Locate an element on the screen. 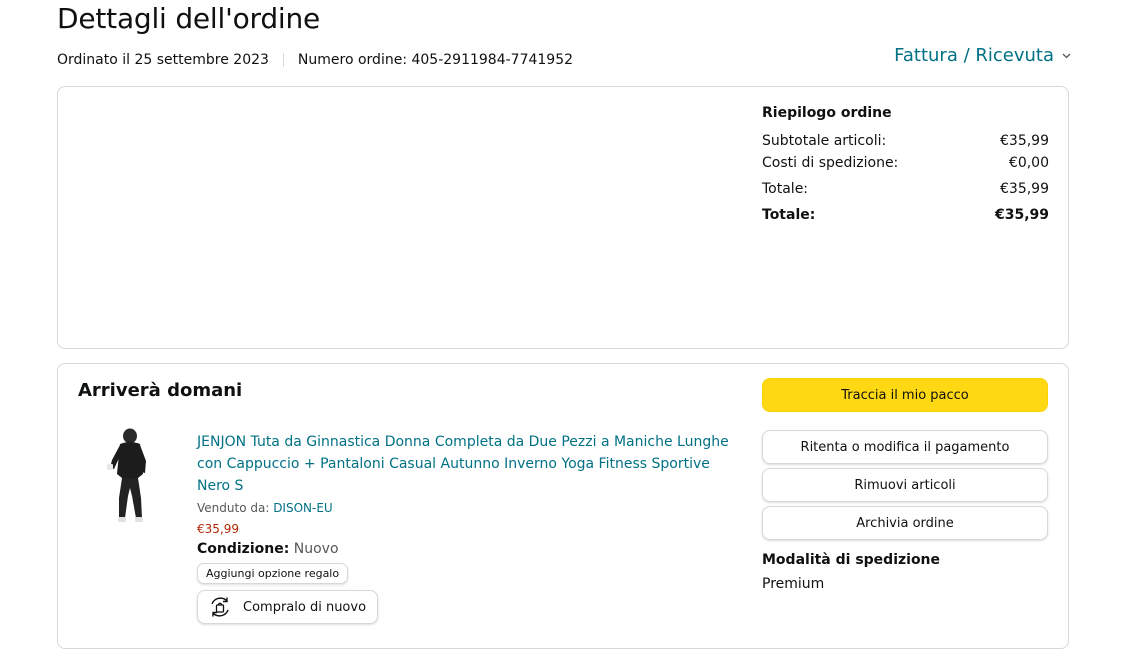 The image size is (1133, 652). seller-link: DISON-EU is located at coordinates (303, 508).